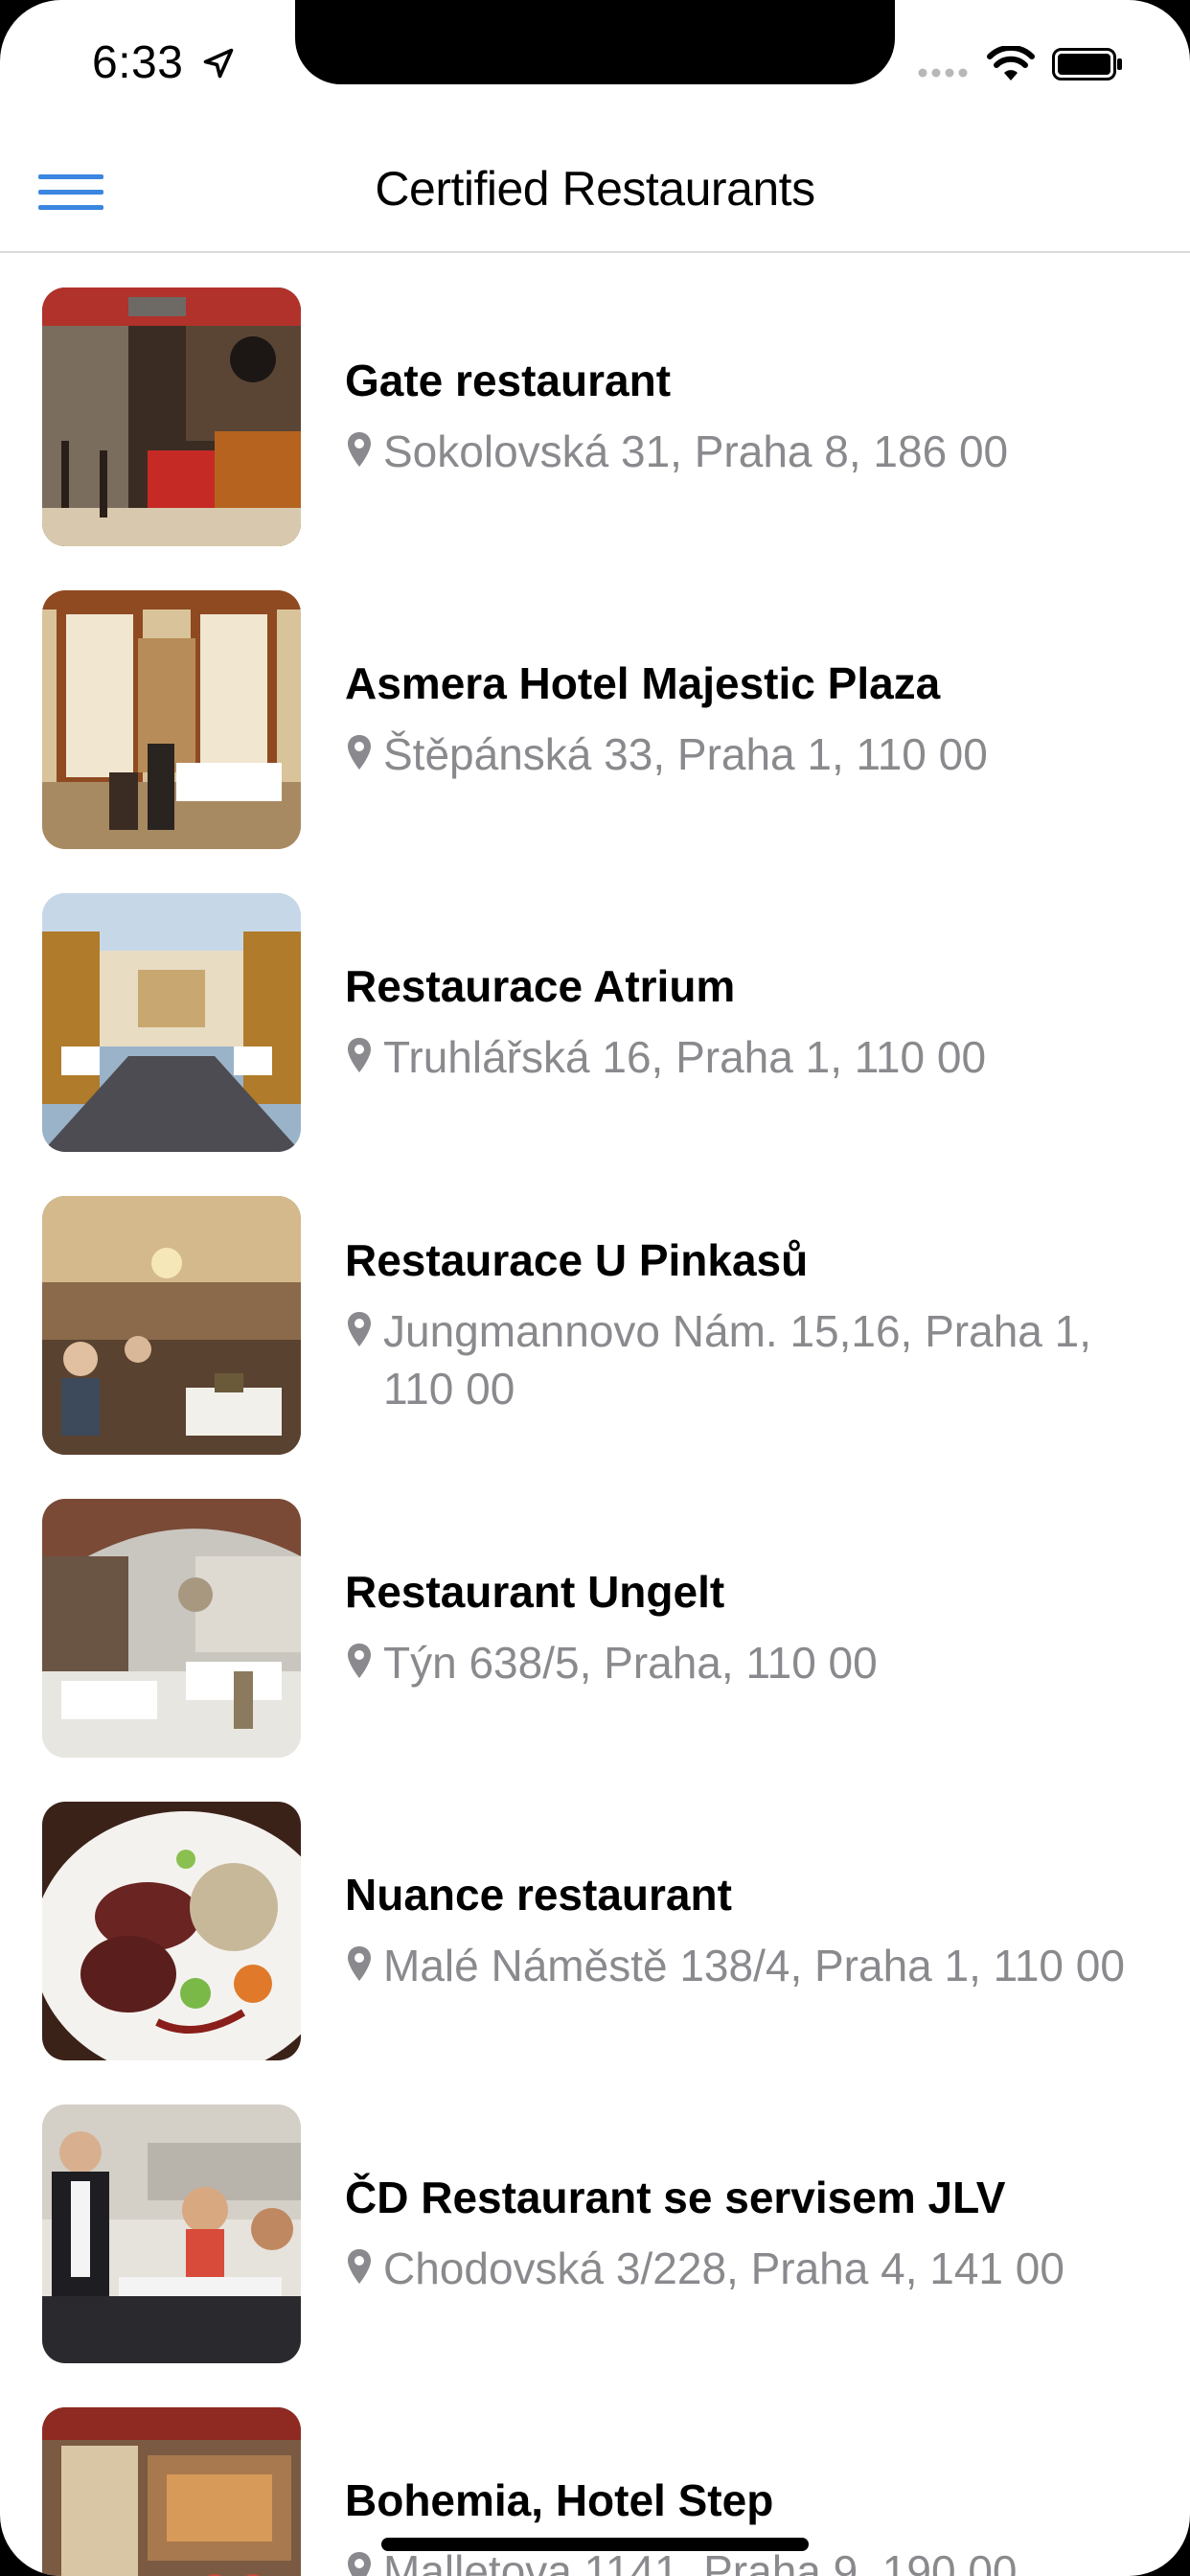 The image size is (1190, 2576). Describe the element at coordinates (595, 2544) in the screenshot. I see `home-indicator` at that location.